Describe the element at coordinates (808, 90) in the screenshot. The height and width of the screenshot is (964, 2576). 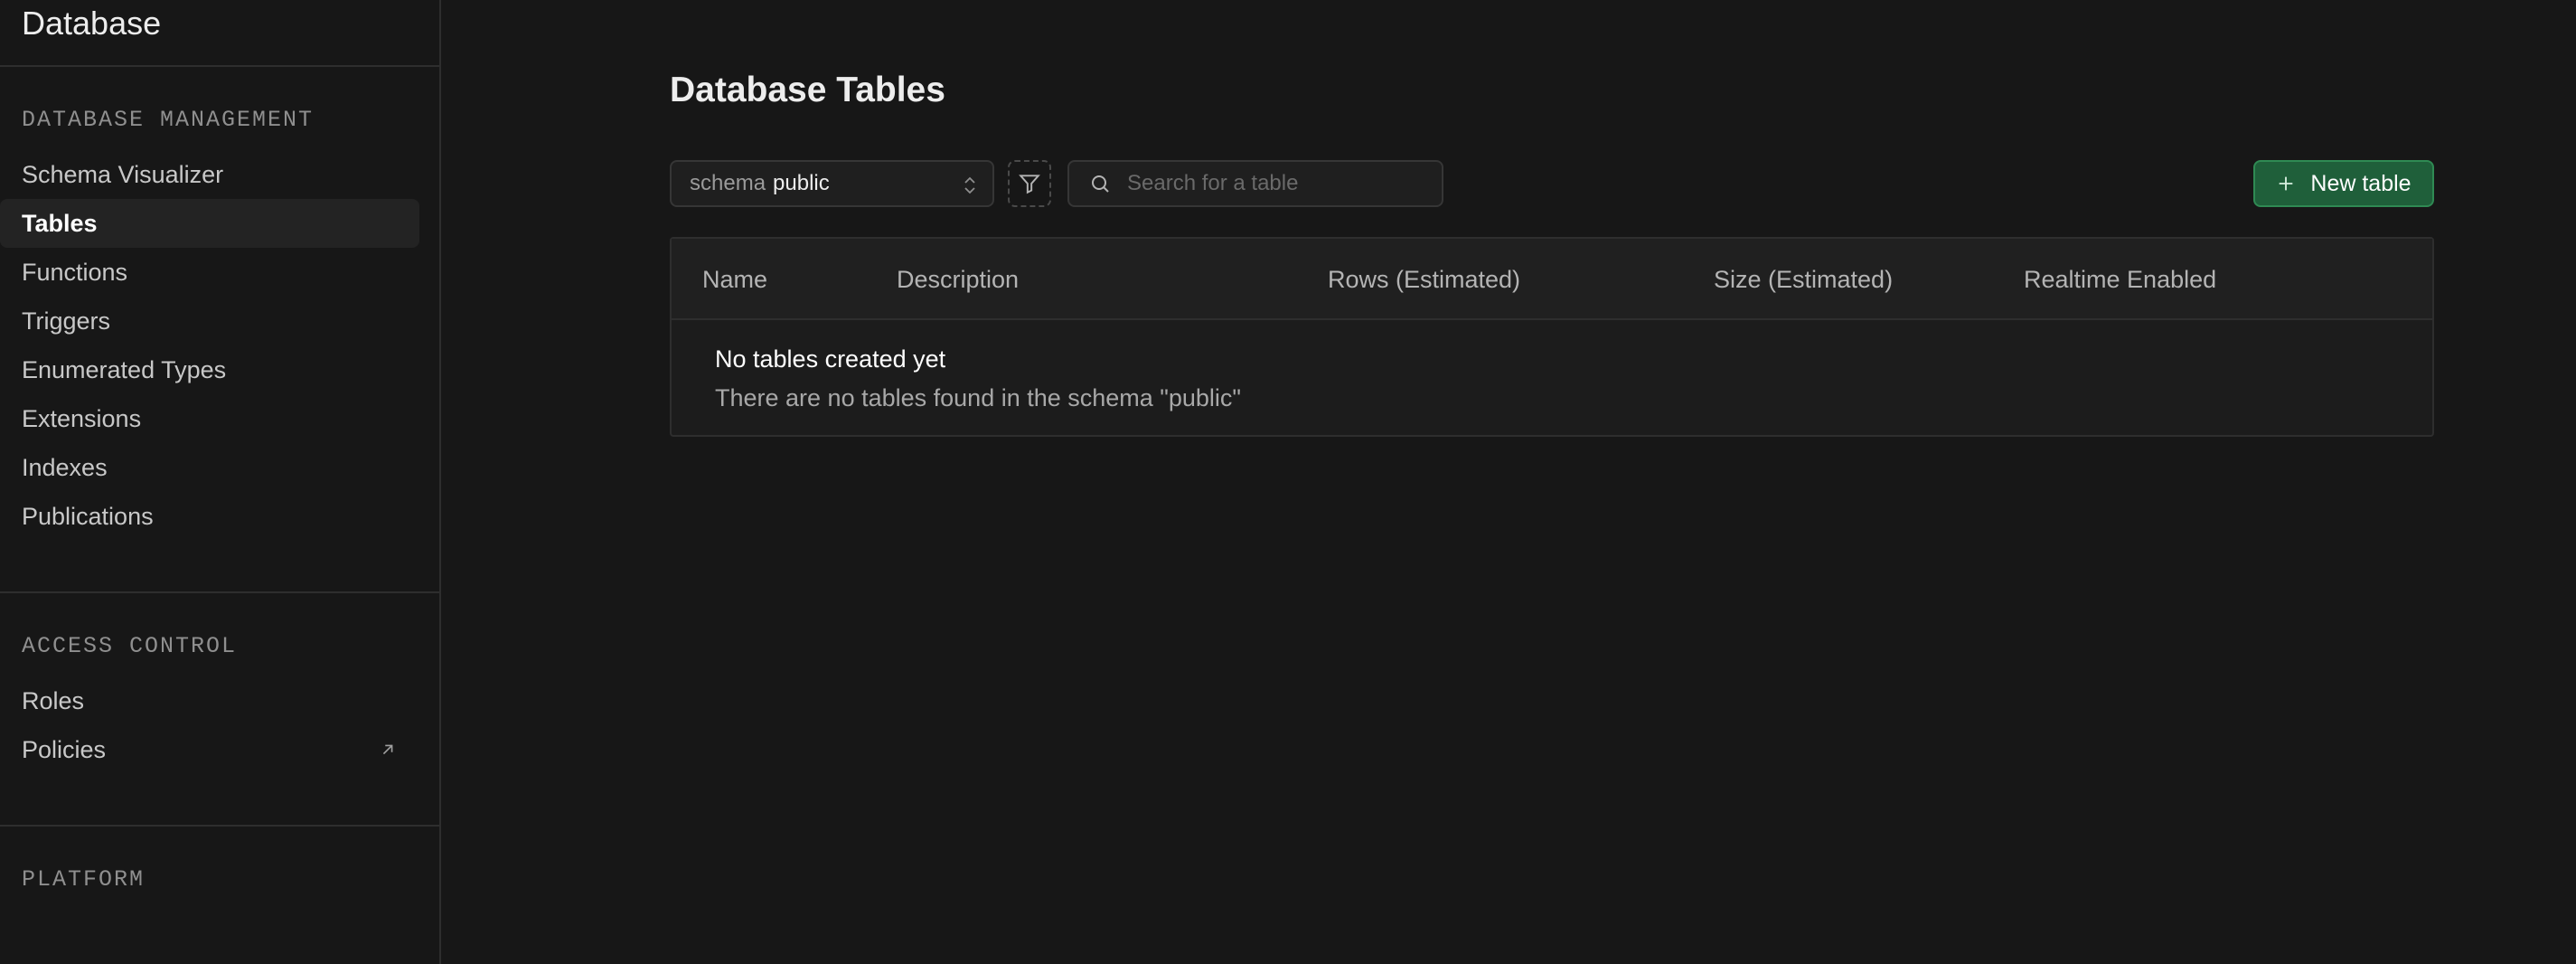
I see `page-title: Database Tables` at that location.